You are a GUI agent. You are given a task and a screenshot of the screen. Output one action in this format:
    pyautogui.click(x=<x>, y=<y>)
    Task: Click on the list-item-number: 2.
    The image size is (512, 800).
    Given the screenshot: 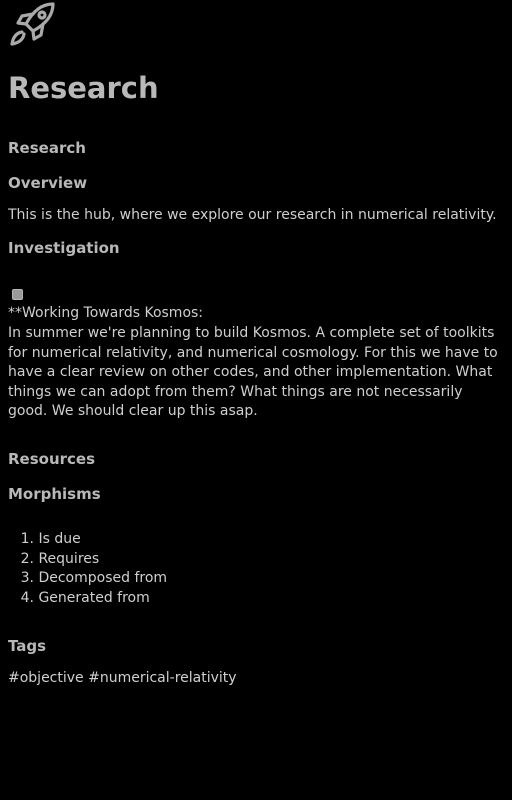 What is the action you would take?
    pyautogui.click(x=27, y=558)
    